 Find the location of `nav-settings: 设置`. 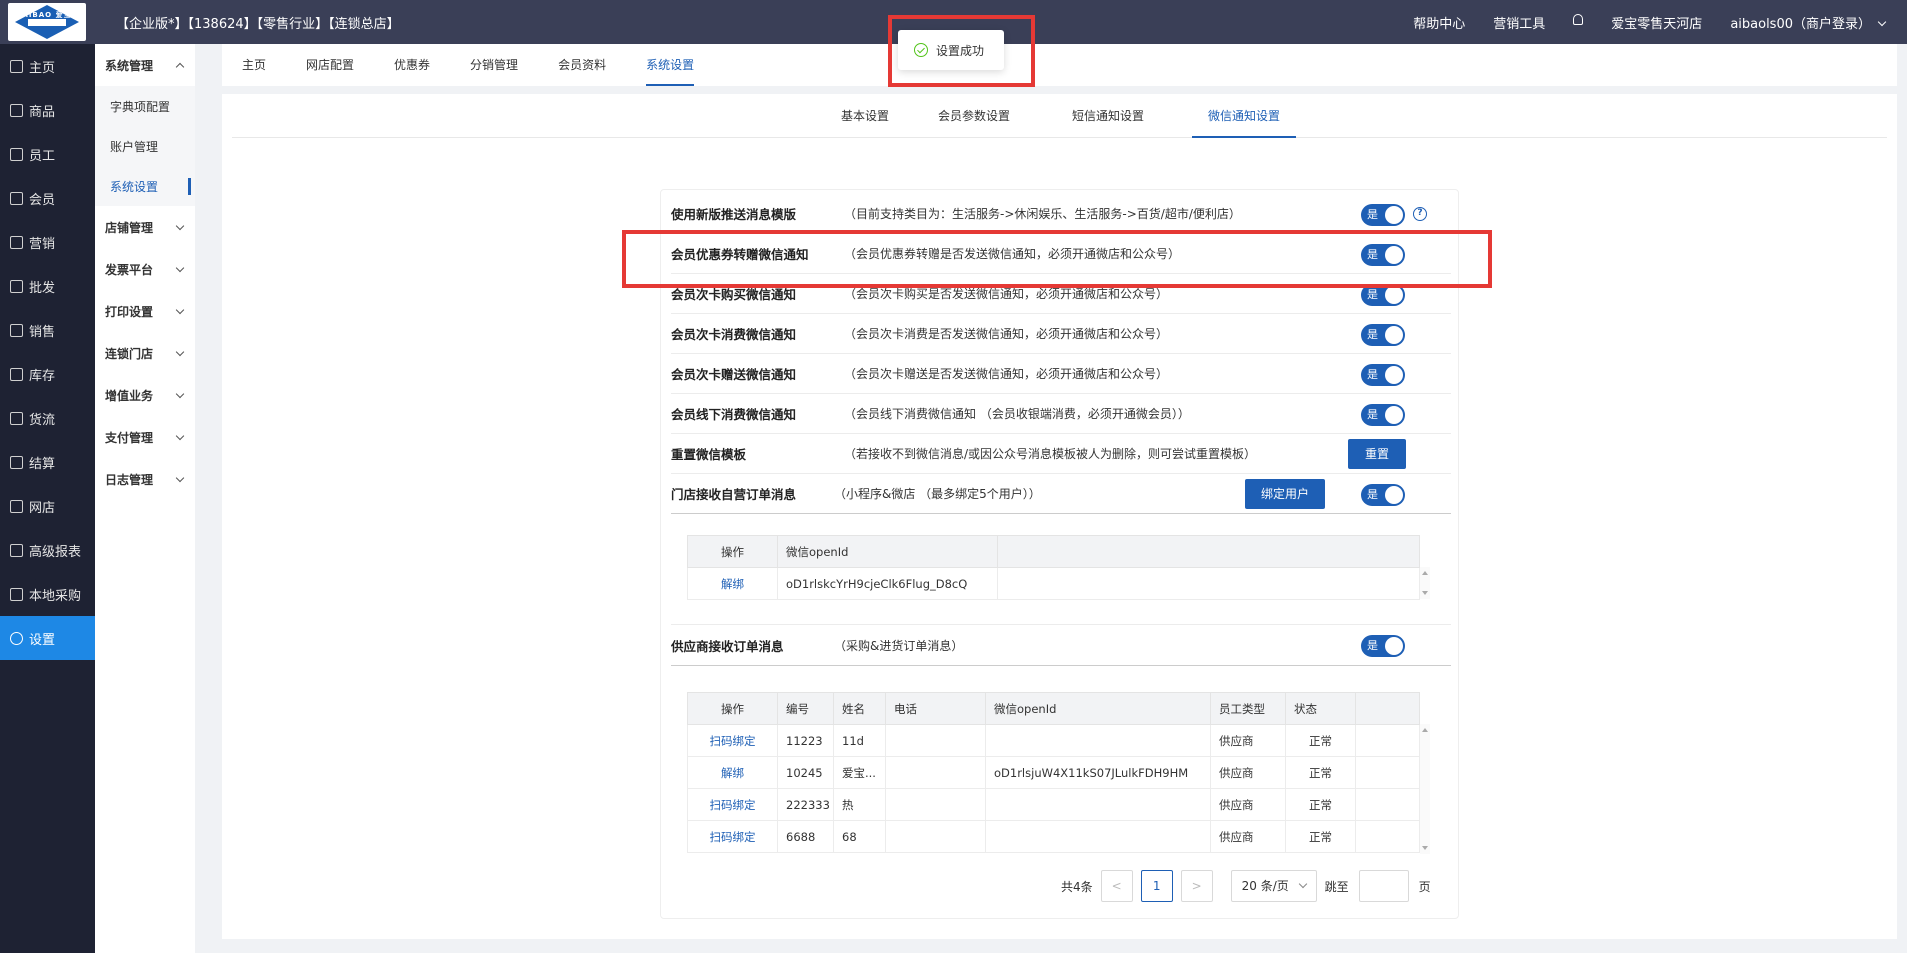

nav-settings: 设置 is located at coordinates (47, 638).